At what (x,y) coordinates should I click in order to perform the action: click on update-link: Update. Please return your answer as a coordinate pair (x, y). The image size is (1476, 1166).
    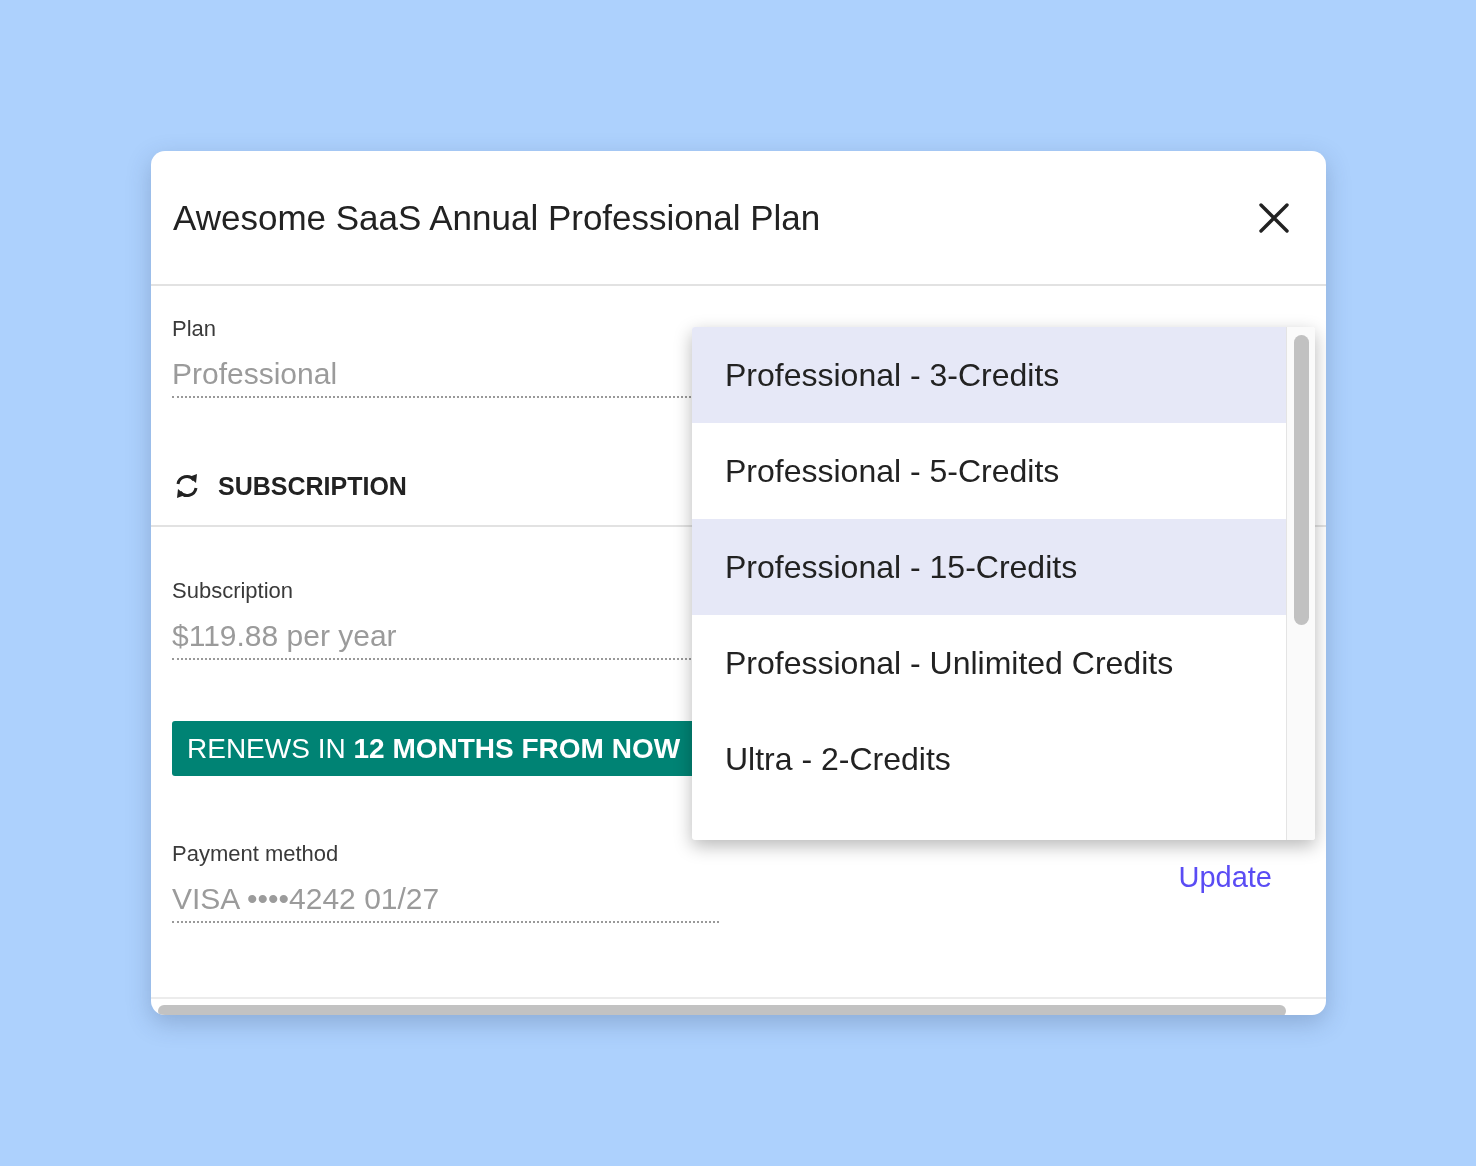
    Looking at the image, I should click on (1225, 878).